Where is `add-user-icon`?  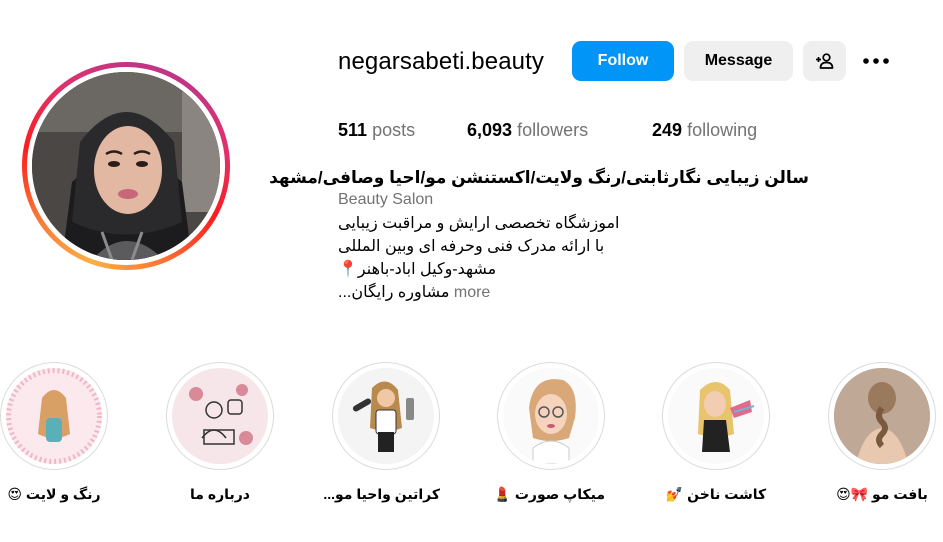 add-user-icon is located at coordinates (824, 61).